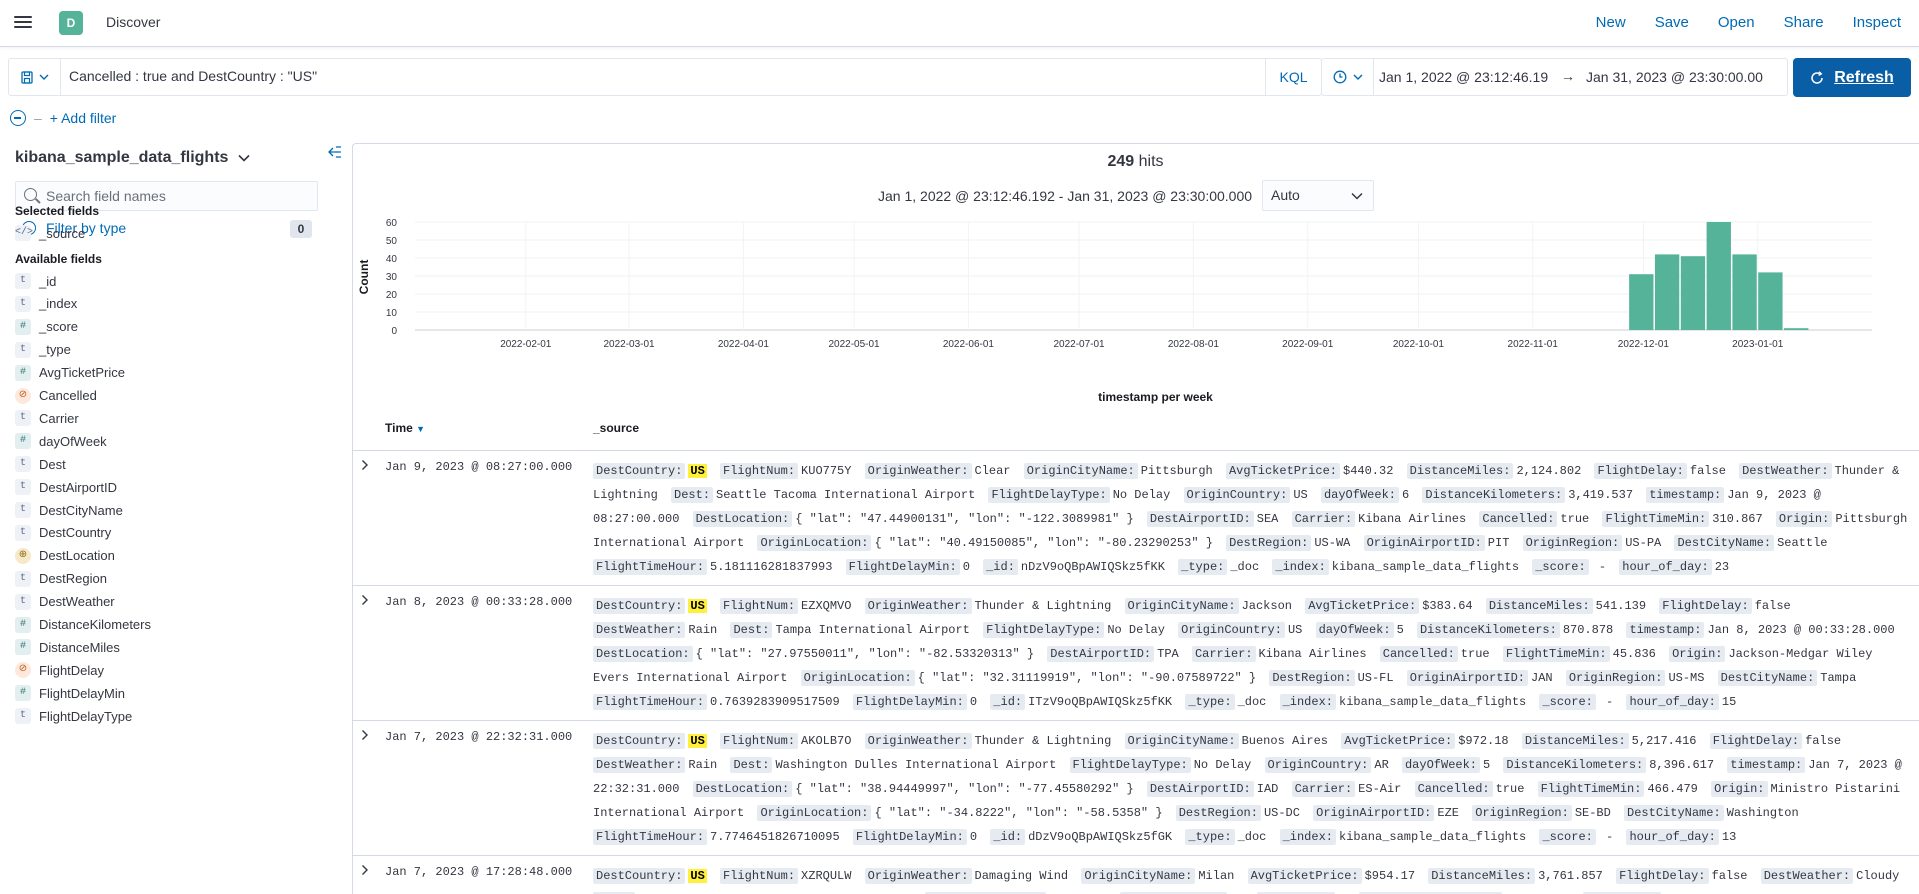  I want to click on column-header-time: Time ▼, so click(405, 428).